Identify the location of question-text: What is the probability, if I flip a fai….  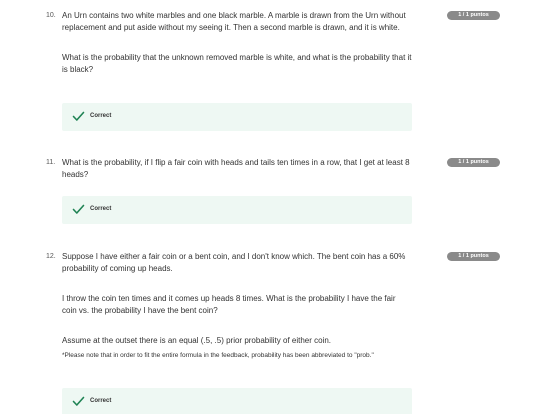
(237, 169).